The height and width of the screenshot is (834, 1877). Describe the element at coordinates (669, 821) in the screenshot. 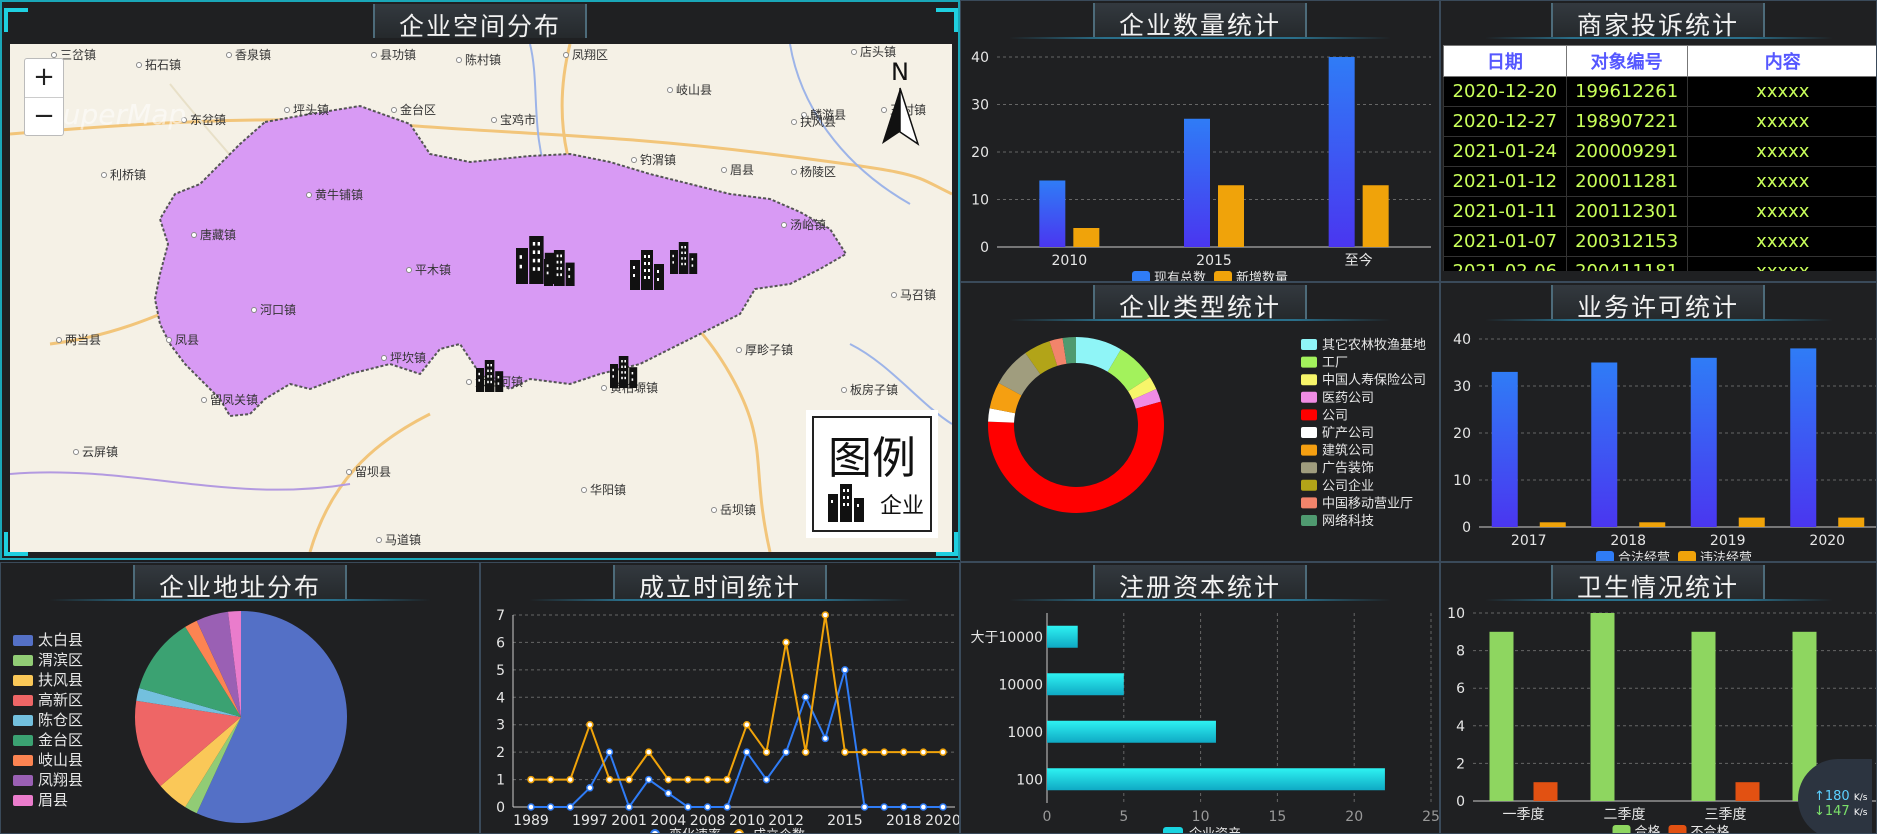

I see `x-tick-label: 2004` at that location.